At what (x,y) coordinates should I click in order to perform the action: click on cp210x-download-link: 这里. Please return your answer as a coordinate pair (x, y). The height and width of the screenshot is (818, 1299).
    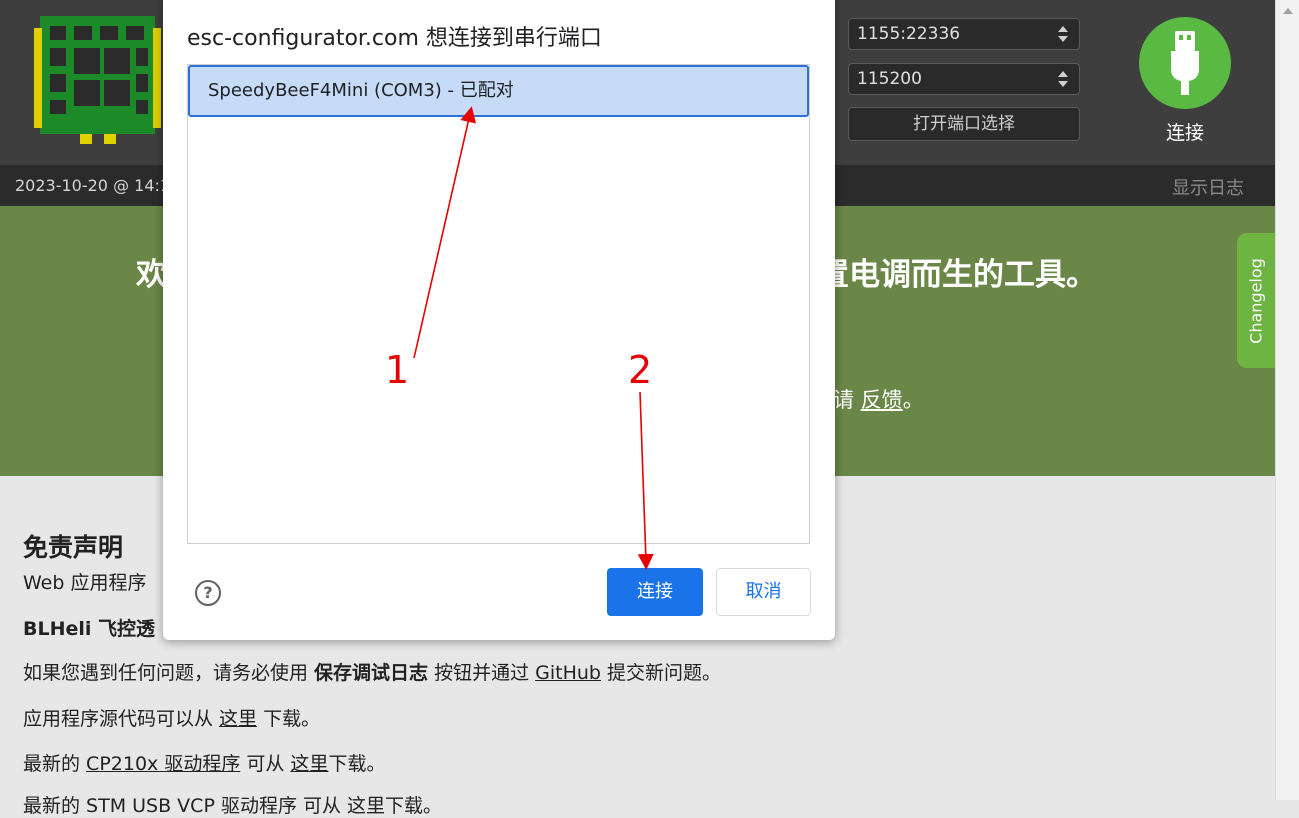
    Looking at the image, I should click on (309, 764).